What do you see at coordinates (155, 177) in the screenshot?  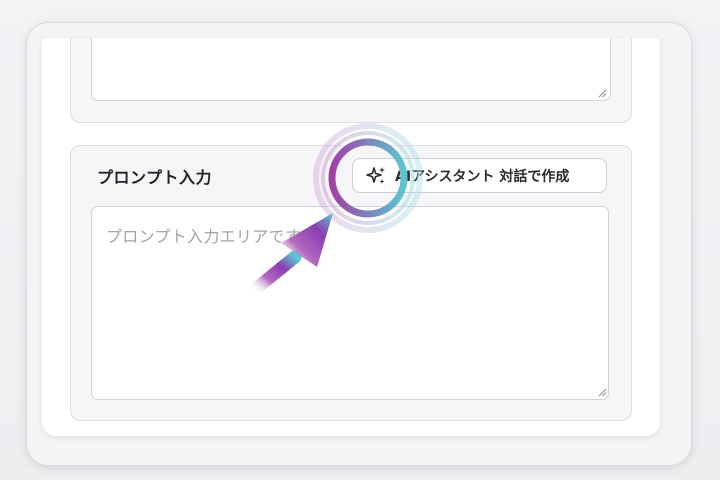 I see `prompt-input-label: プロンプト入力` at bounding box center [155, 177].